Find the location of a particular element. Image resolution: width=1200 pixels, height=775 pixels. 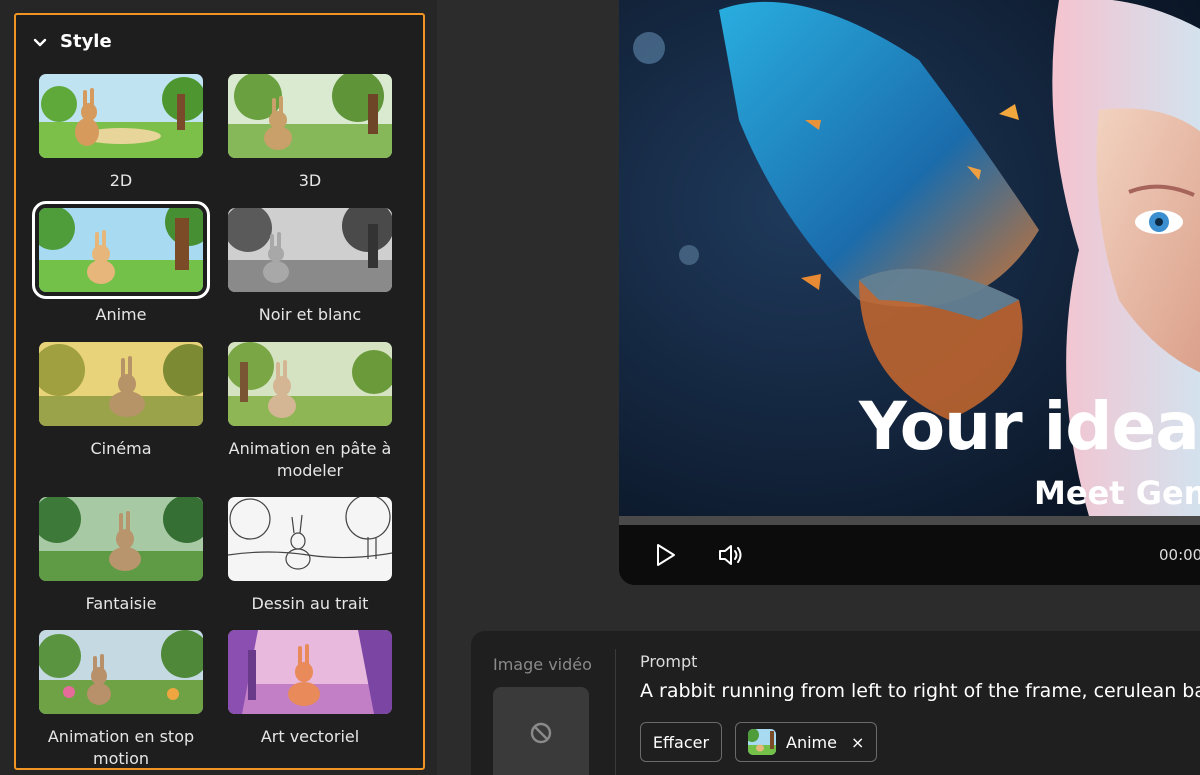

video-controls: 00:00 is located at coordinates (909, 555).